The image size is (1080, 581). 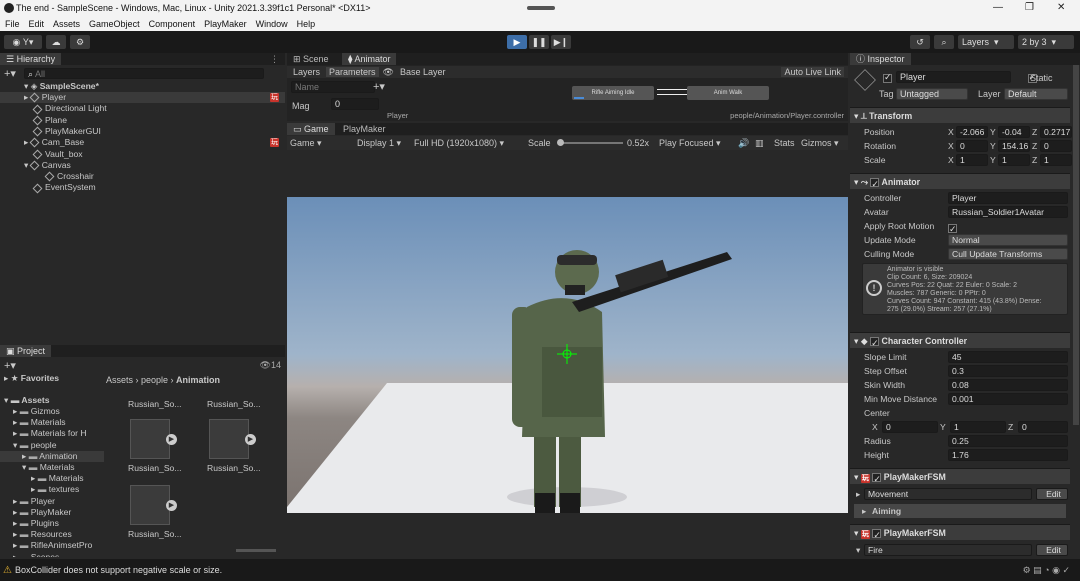 What do you see at coordinates (37, 24) in the screenshot?
I see `menu-edit: Edit` at bounding box center [37, 24].